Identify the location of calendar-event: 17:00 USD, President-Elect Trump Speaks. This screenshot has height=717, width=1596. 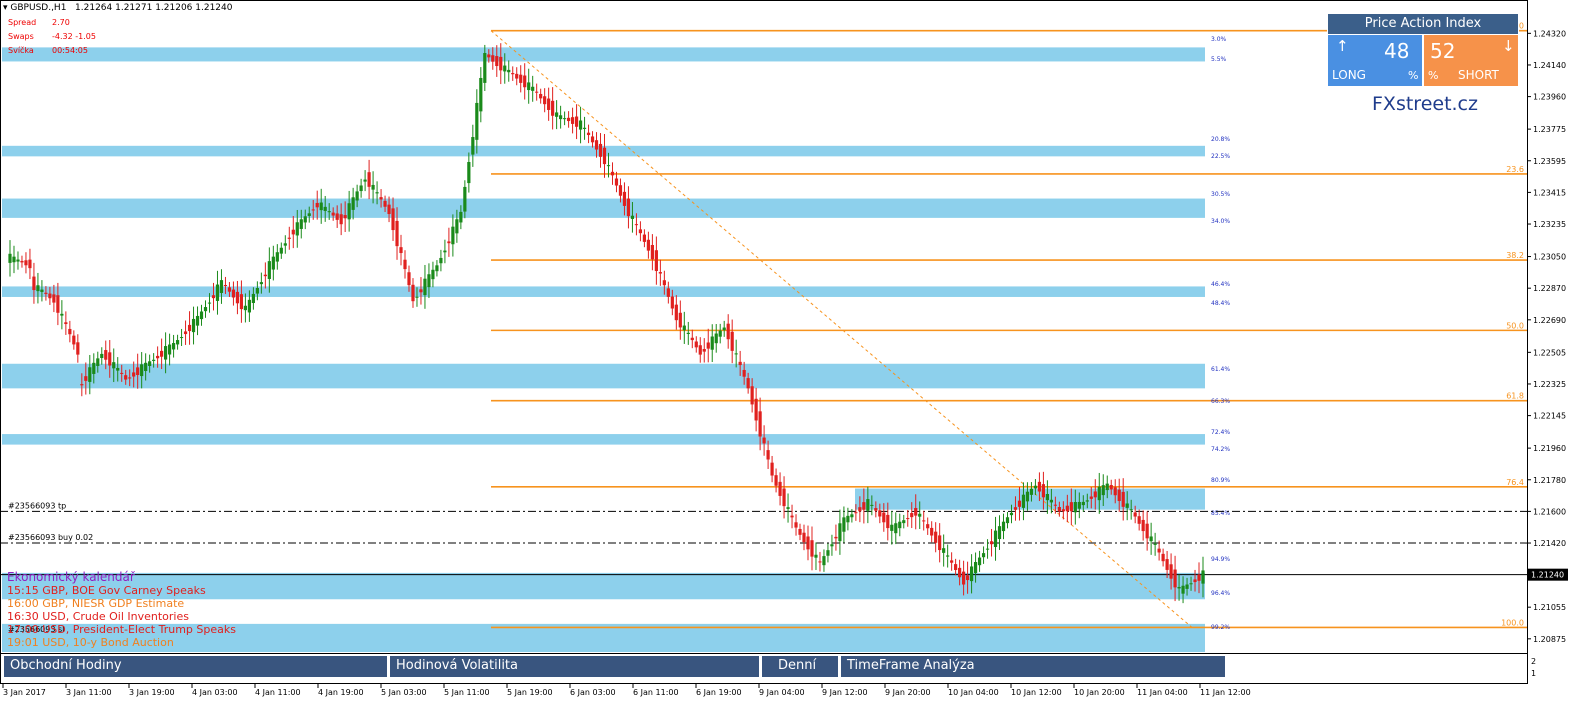
(121, 629).